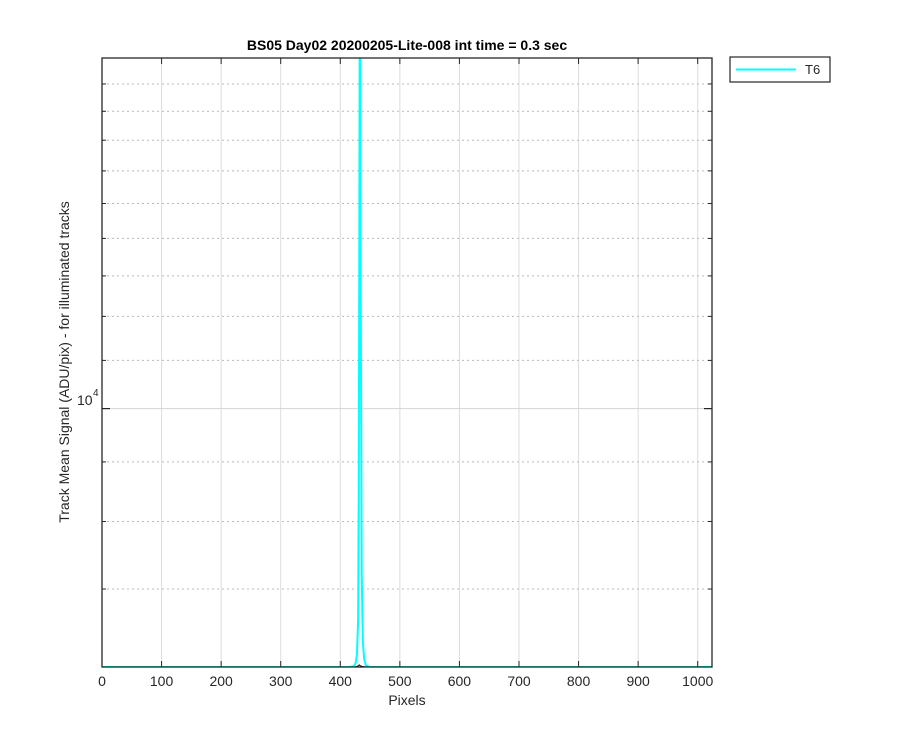 This screenshot has width=900, height=755. Describe the element at coordinates (406, 700) in the screenshot. I see `x-axis-label: Pixels` at that location.